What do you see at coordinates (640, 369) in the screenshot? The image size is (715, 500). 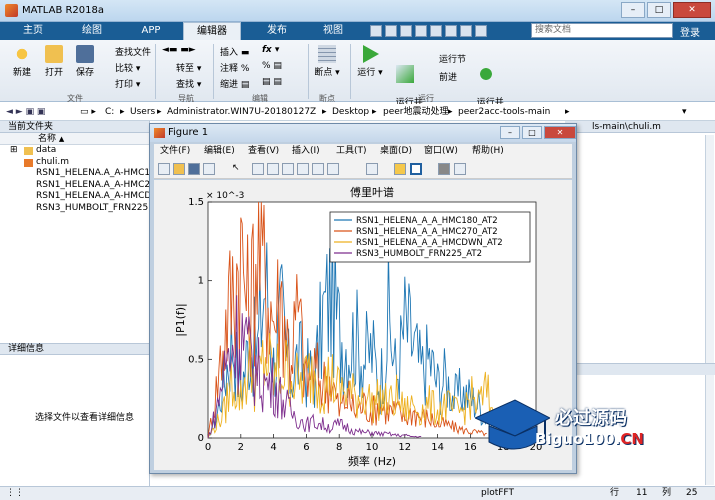 I see `command-window-header` at bounding box center [640, 369].